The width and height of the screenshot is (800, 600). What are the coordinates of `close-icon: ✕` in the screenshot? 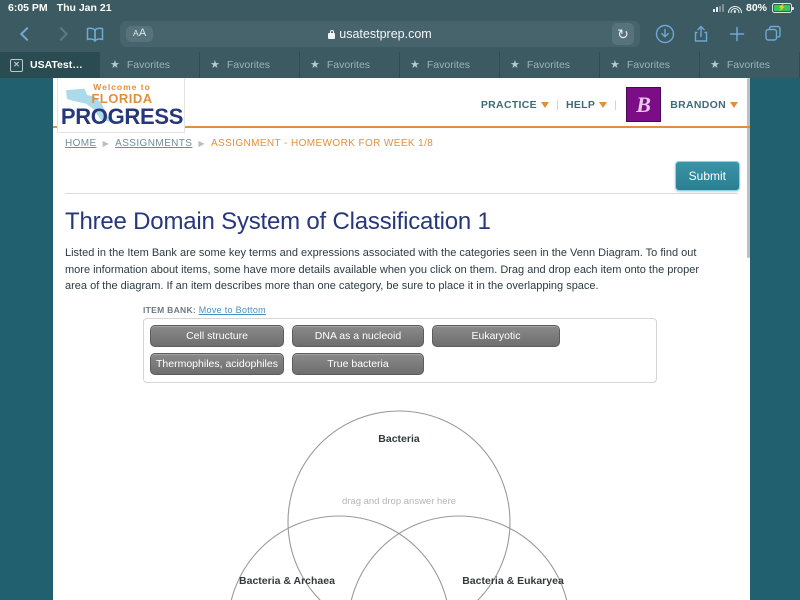 It's located at (16, 65).